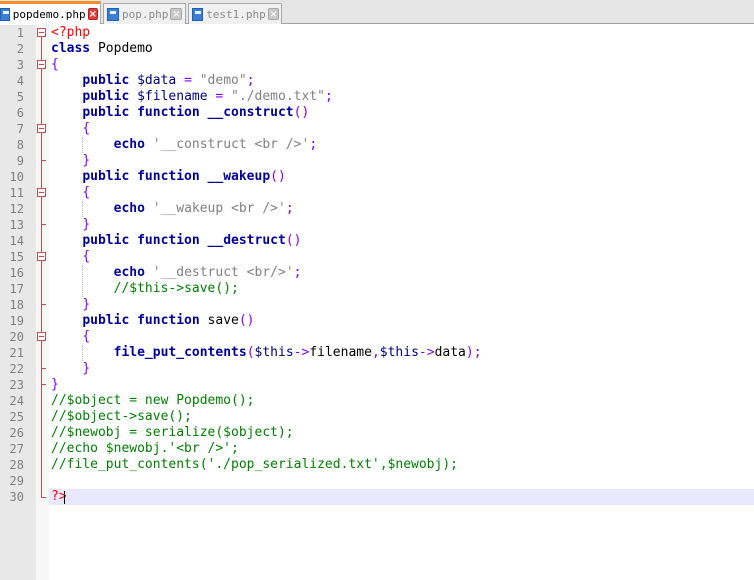 The image size is (754, 580). What do you see at coordinates (450, 352) in the screenshot?
I see `property: data` at bounding box center [450, 352].